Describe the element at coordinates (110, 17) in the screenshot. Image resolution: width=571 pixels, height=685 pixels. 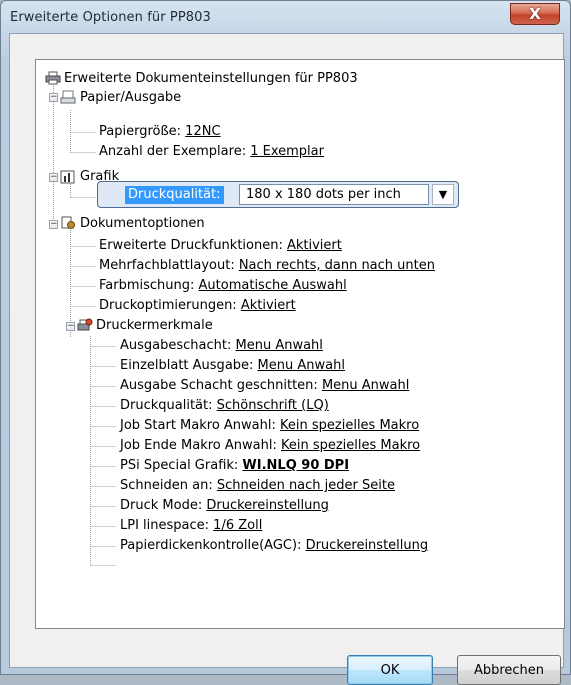
I see `window-title: Erweiterte Optionen für PP803` at that location.